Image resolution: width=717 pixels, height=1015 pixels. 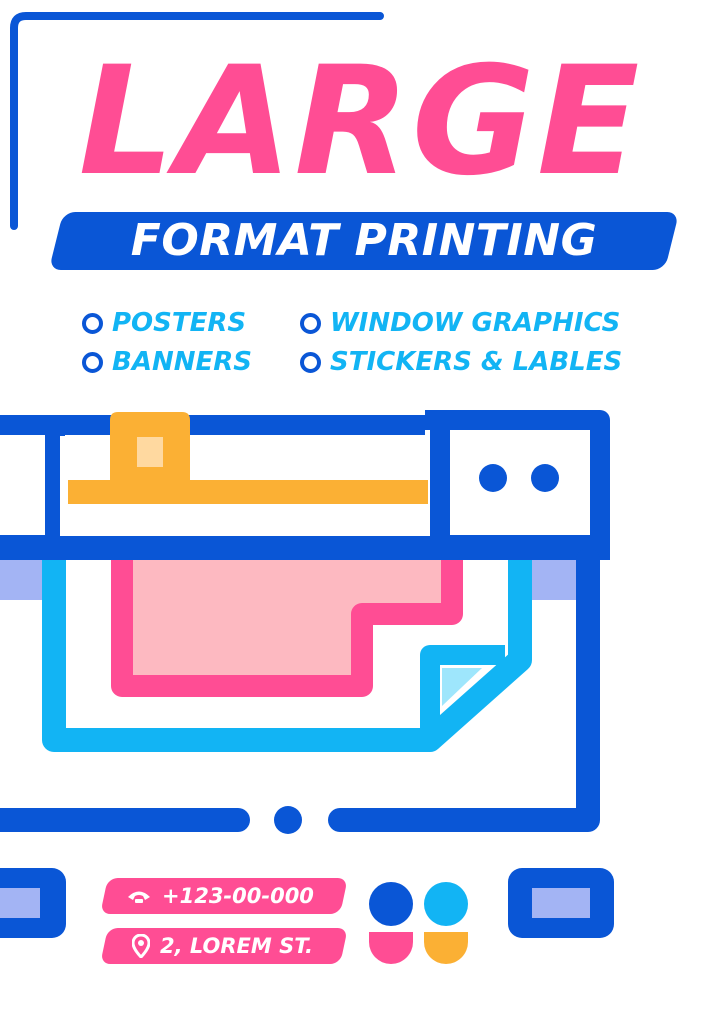 I want to click on printer-left-panel, so click(x=24, y=580).